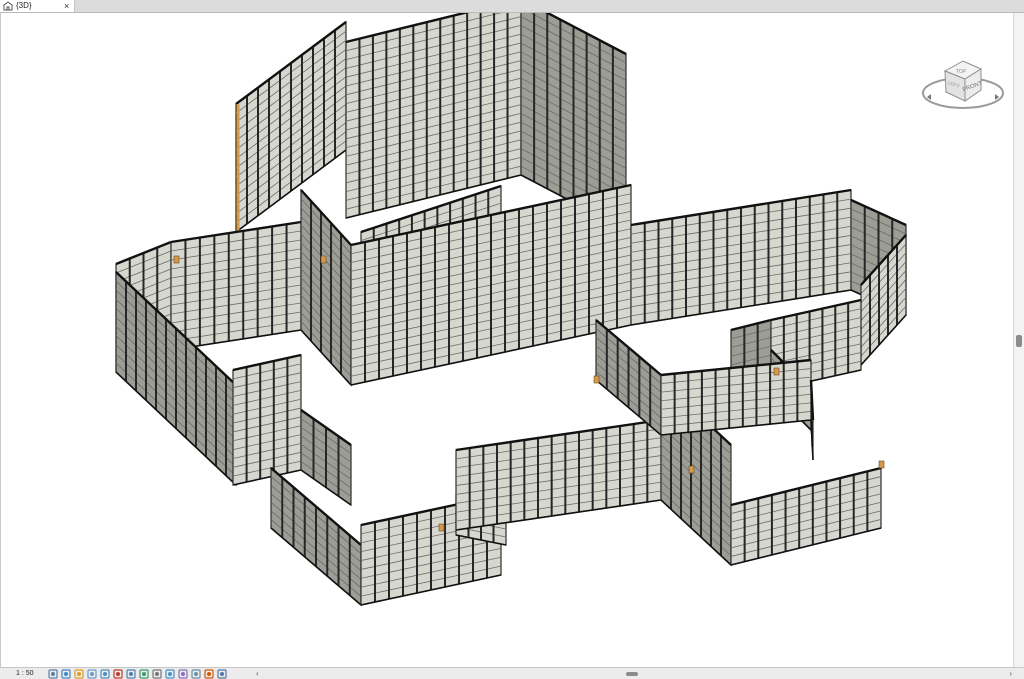 This screenshot has width=1024, height=679. I want to click on view-tab-bar: {3D} ×, so click(512, 6).